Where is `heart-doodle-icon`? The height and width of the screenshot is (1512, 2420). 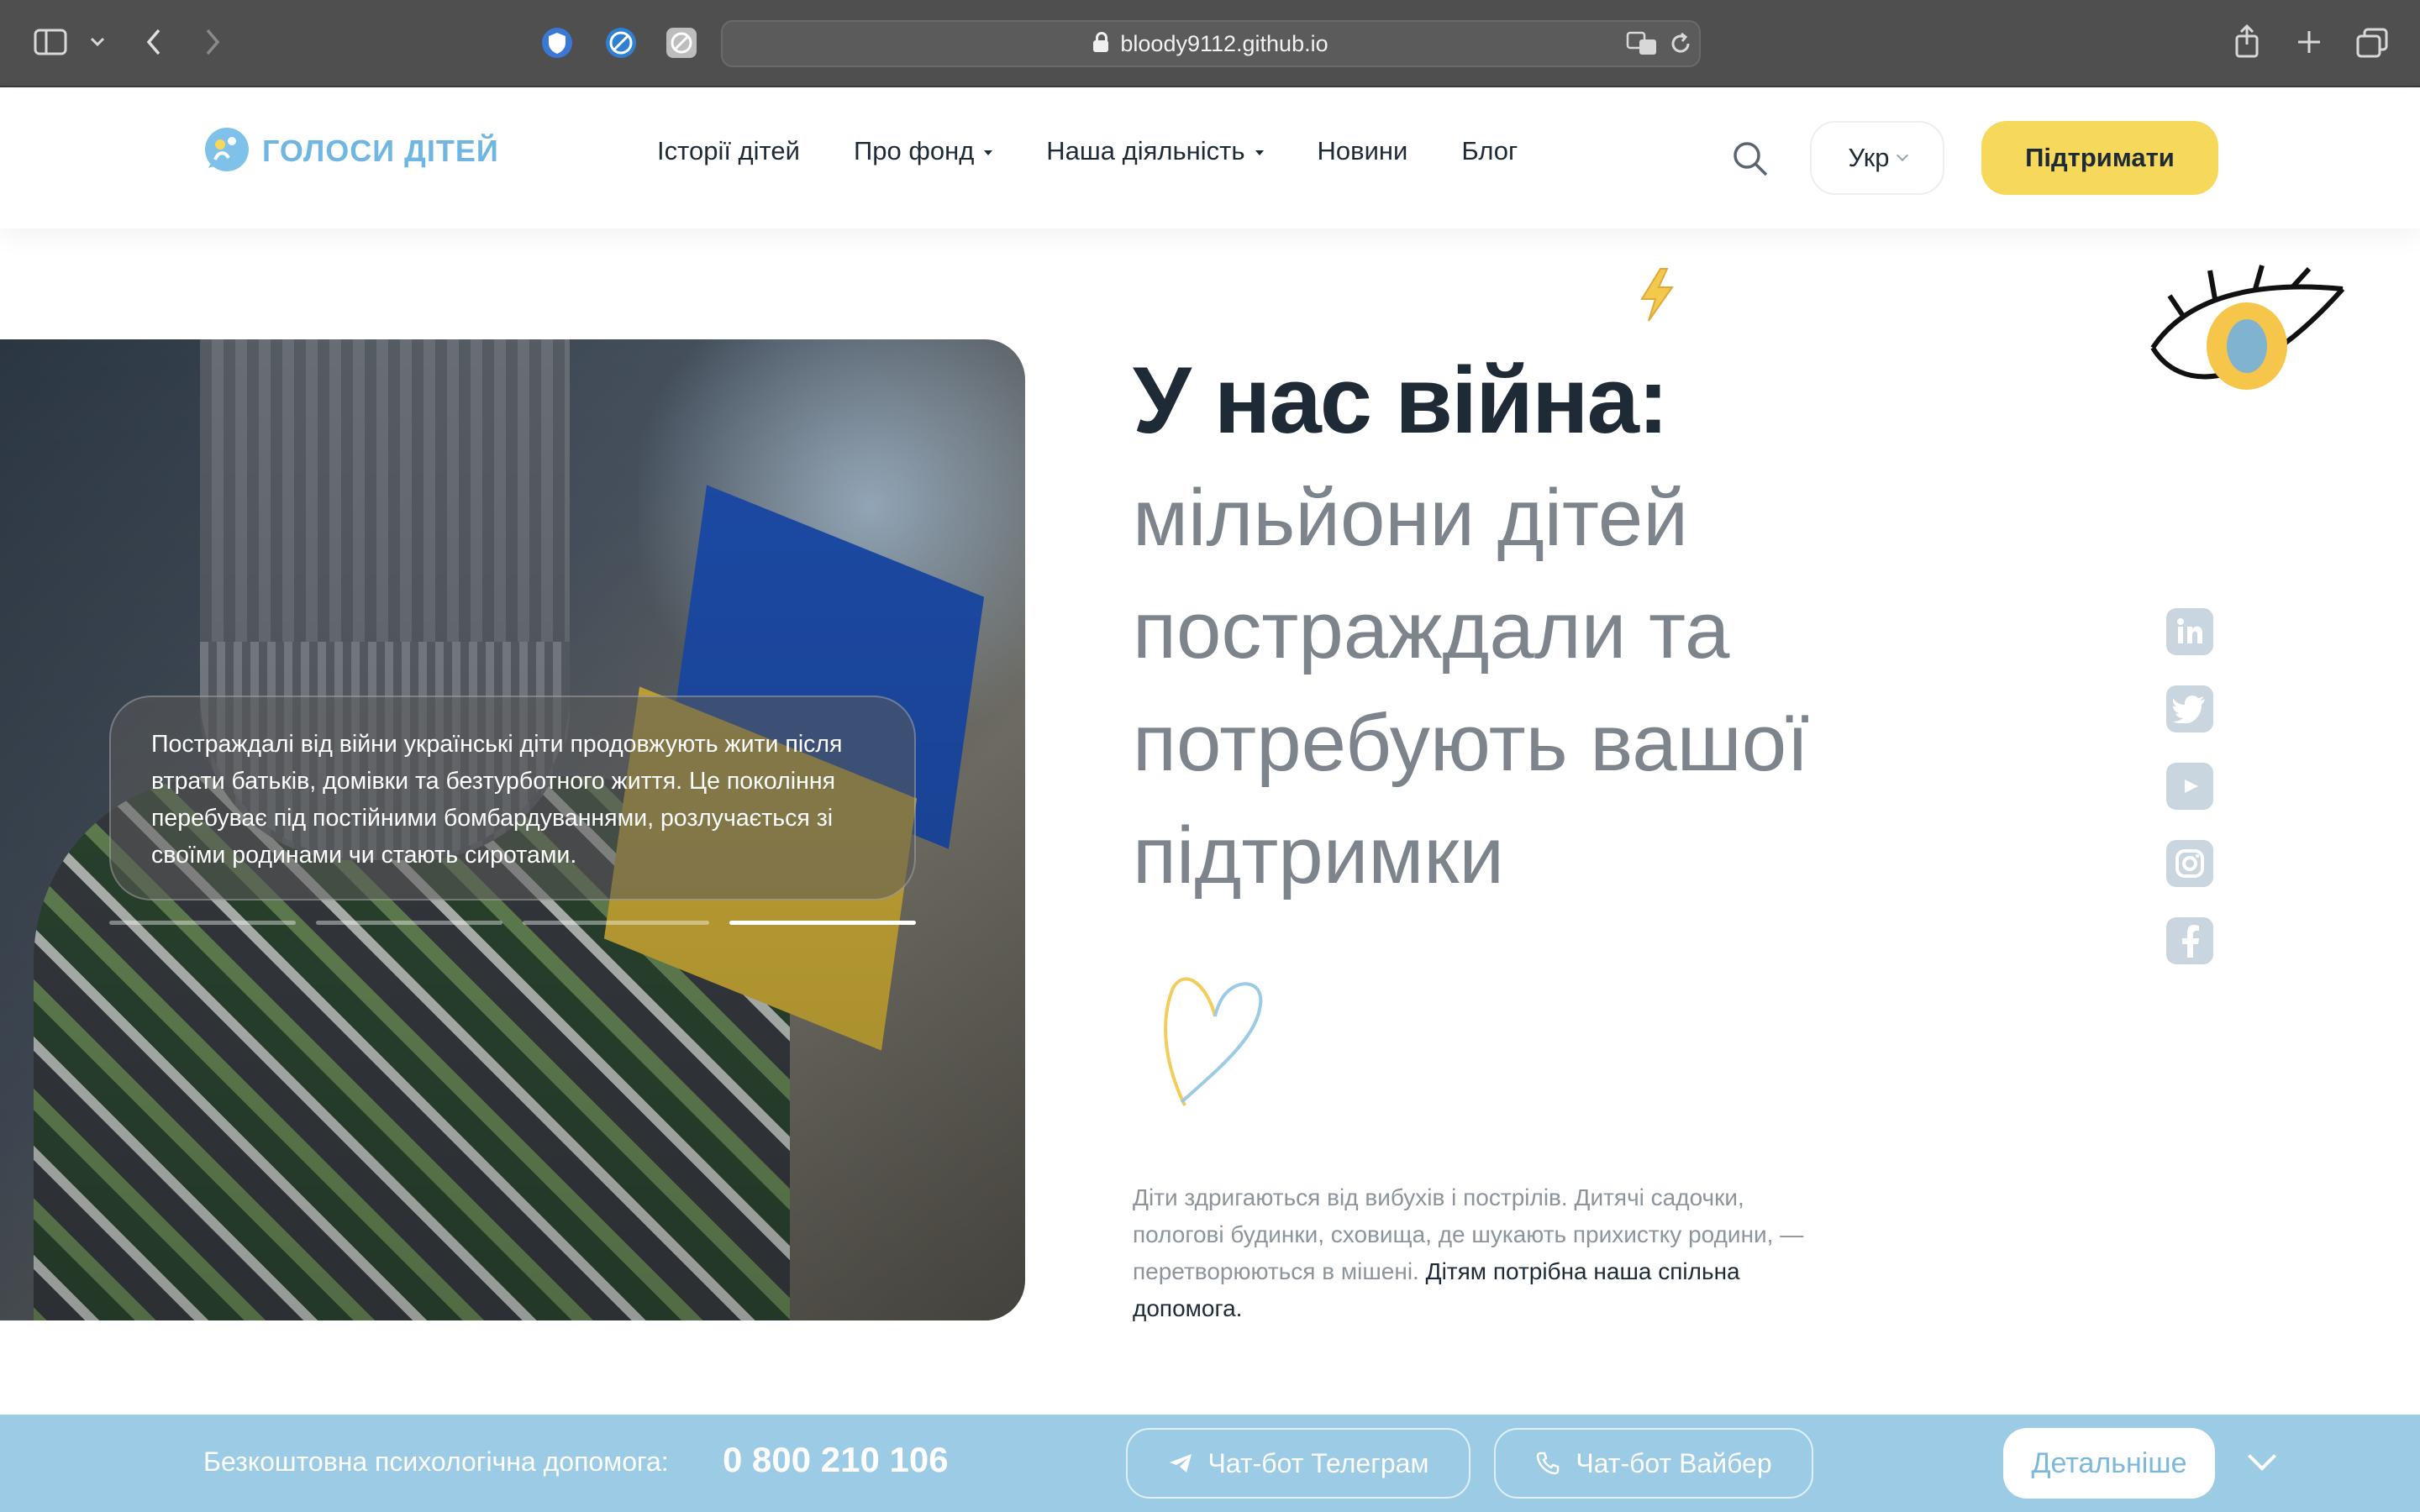
heart-doodle-icon is located at coordinates (1213, 1041).